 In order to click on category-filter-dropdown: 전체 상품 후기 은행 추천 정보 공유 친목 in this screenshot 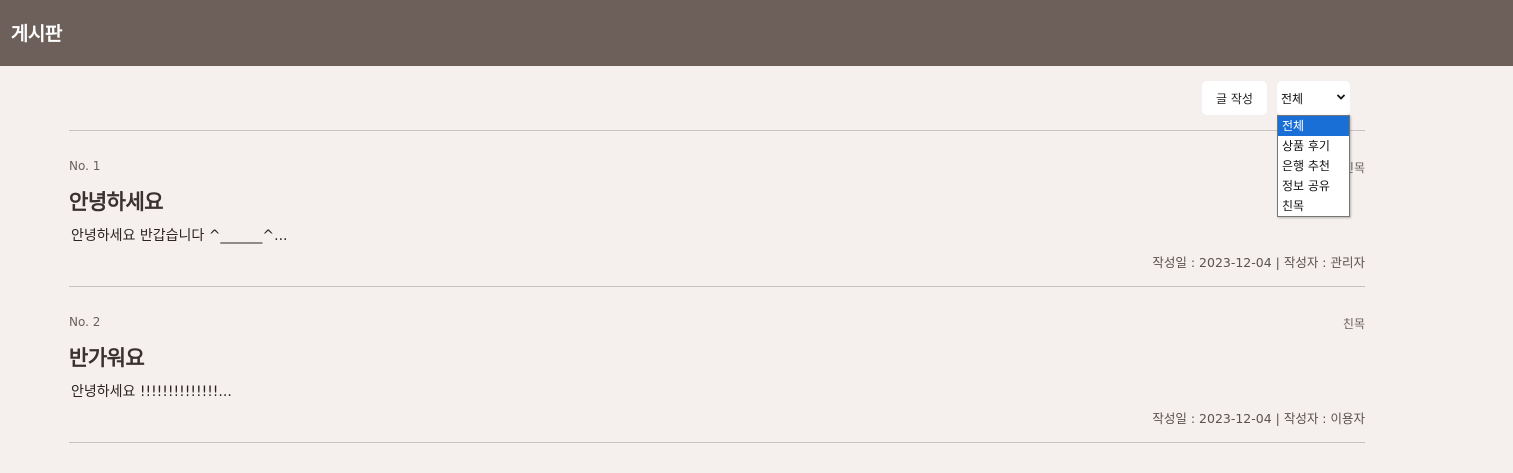, I will do `click(1313, 166)`.